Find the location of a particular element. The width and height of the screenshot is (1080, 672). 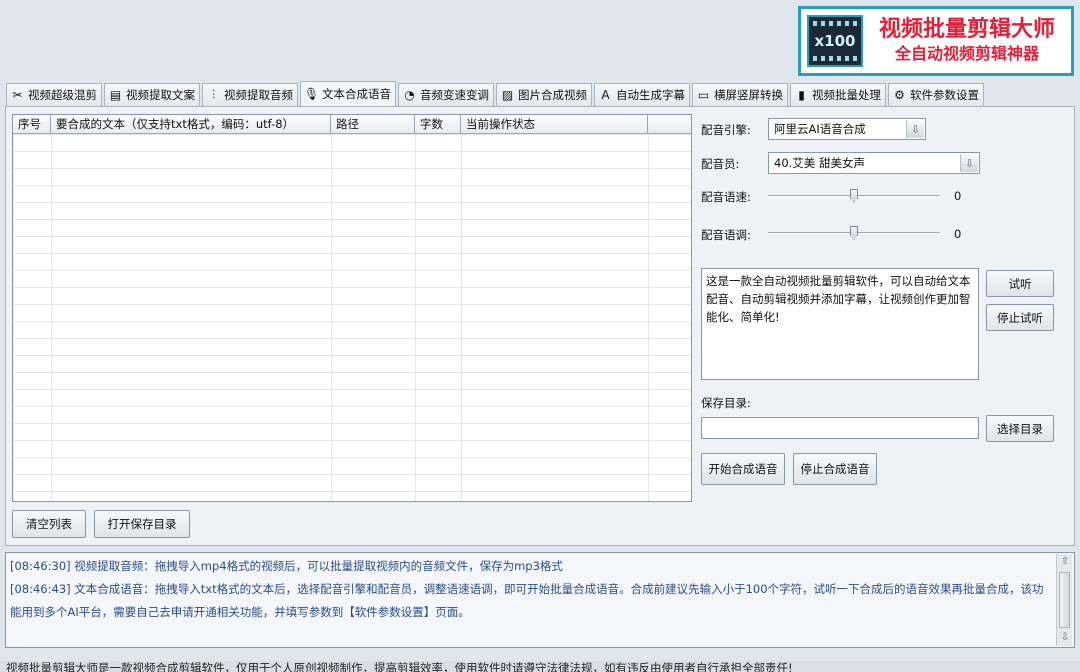

tab-2: ▤ 视频提取文案 is located at coordinates (152, 94).